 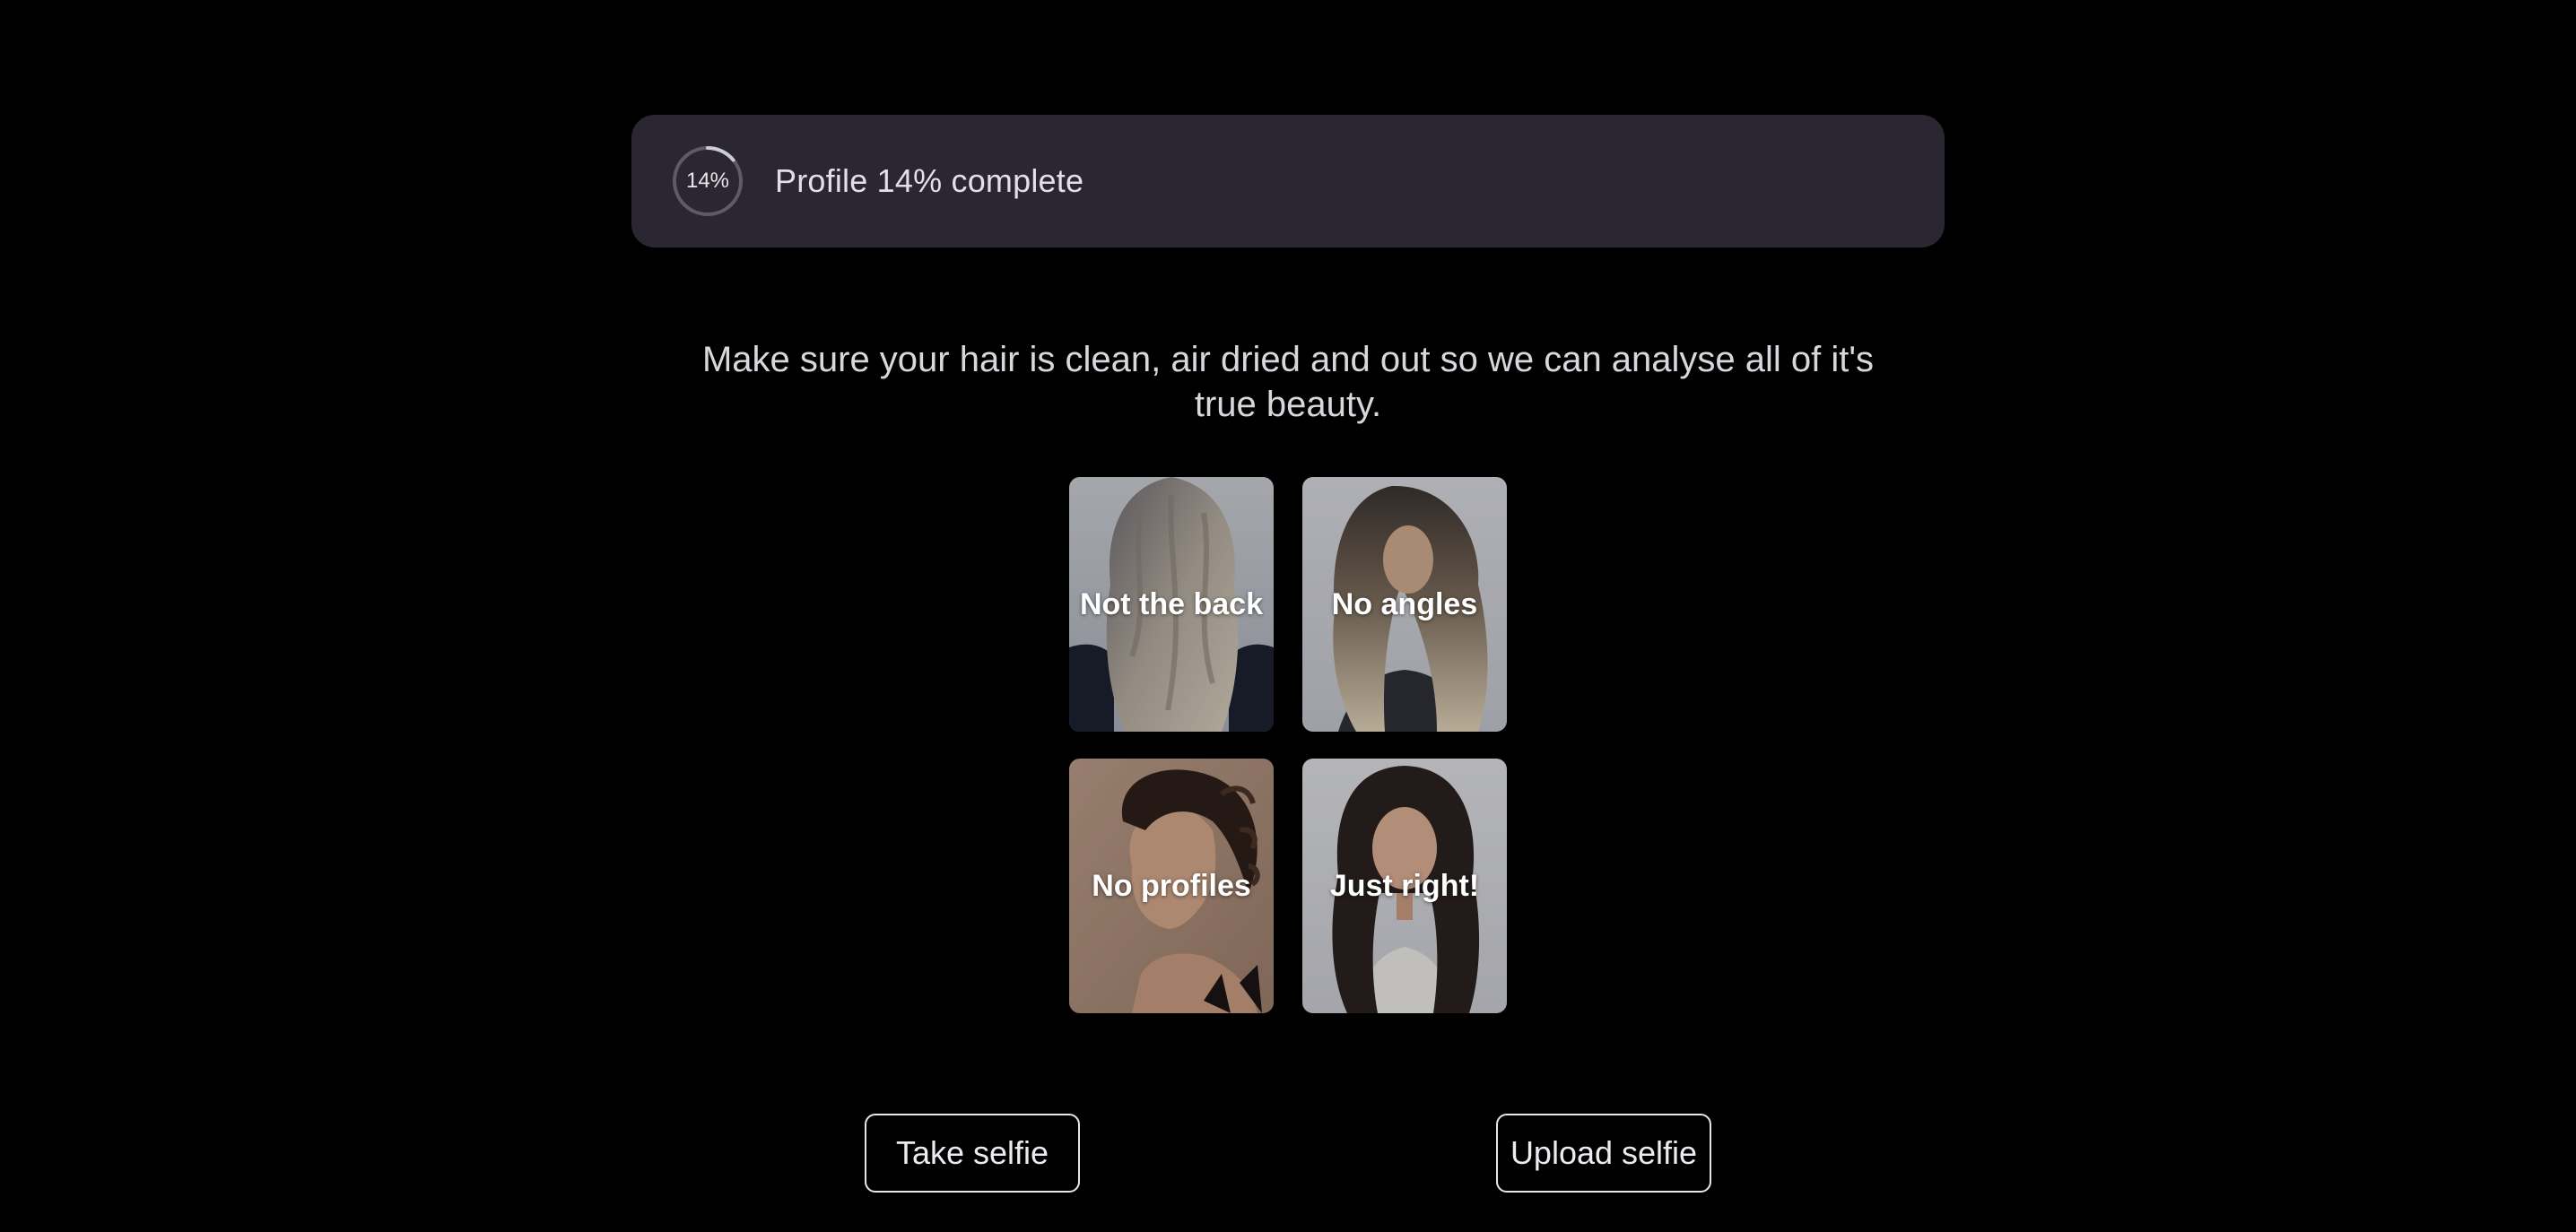 What do you see at coordinates (929, 180) in the screenshot?
I see `progress-text: Profile 14% complete` at bounding box center [929, 180].